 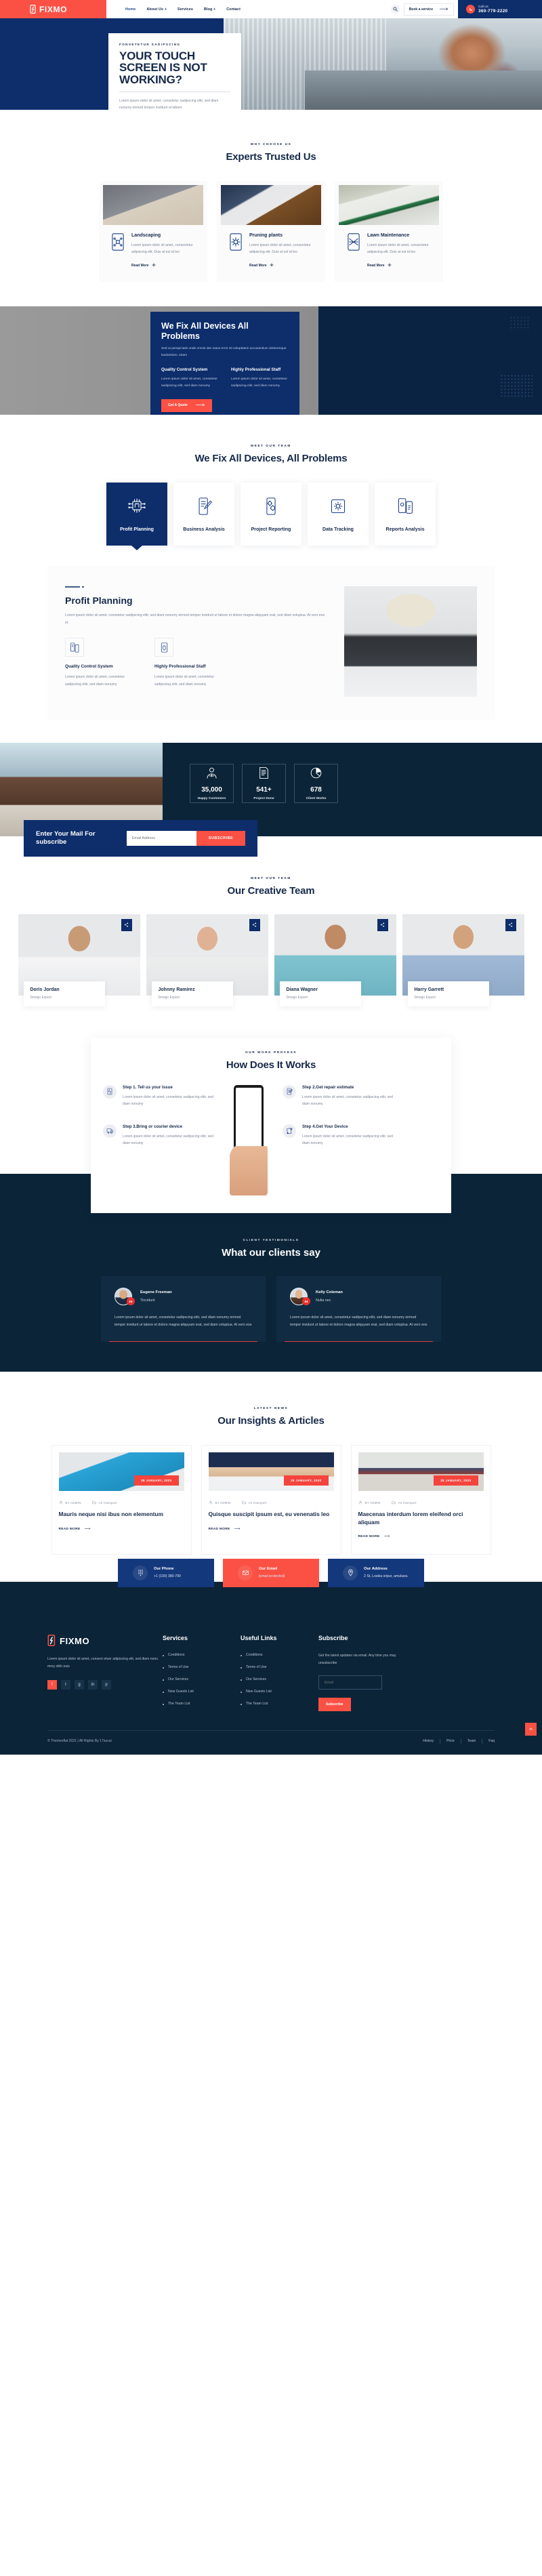 I want to click on nav-item-home: Home, so click(x=130, y=10).